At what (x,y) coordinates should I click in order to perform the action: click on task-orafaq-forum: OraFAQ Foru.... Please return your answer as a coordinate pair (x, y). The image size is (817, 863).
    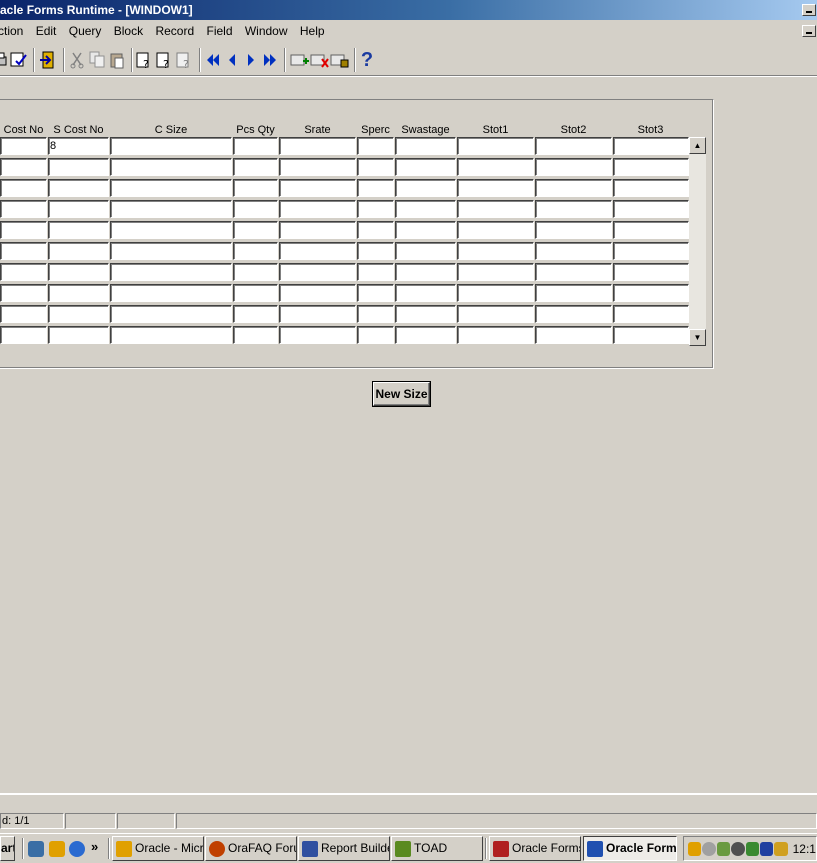
    Looking at the image, I should click on (251, 848).